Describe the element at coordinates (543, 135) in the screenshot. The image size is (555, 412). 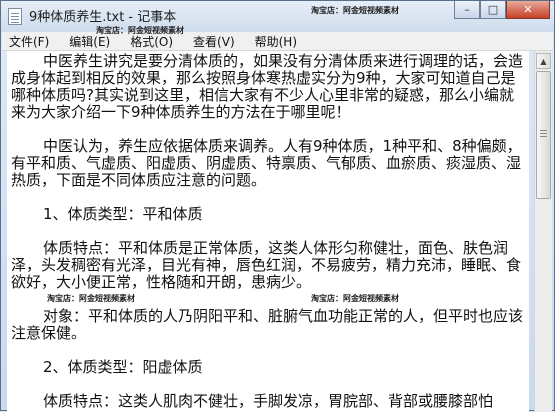
I see `scroll-thumb` at that location.